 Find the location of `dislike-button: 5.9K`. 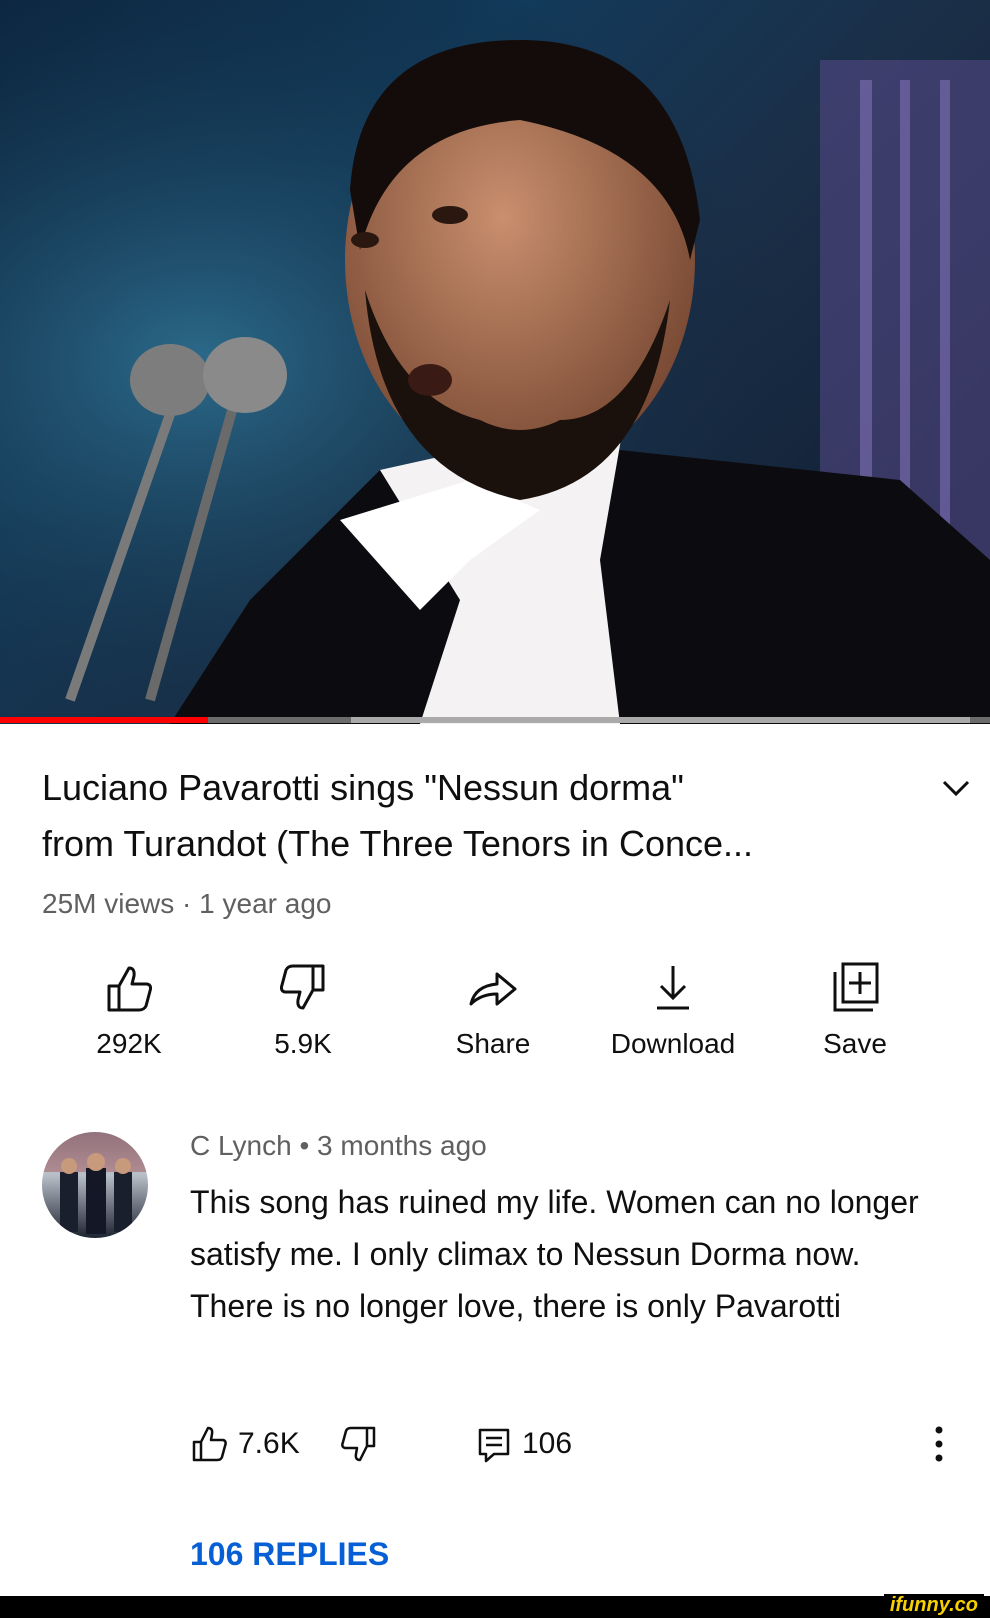

dislike-button: 5.9K is located at coordinates (303, 1010).